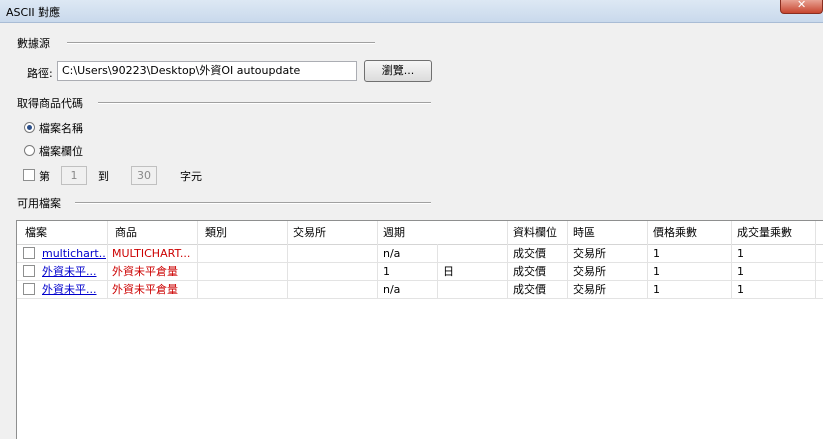 The height and width of the screenshot is (439, 823). Describe the element at coordinates (764, 232) in the screenshot. I see `col-header-volume-mult: 成交量乘數` at that location.